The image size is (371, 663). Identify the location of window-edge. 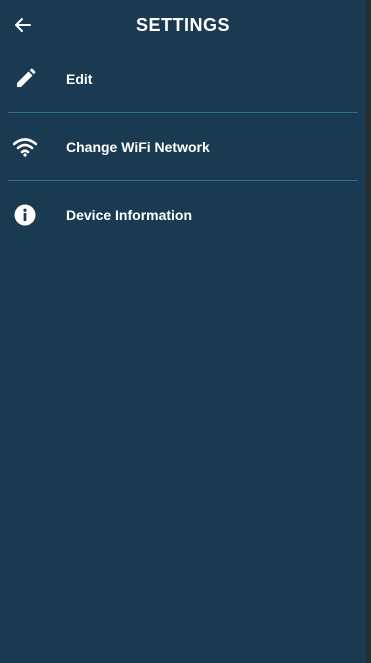
(368, 331).